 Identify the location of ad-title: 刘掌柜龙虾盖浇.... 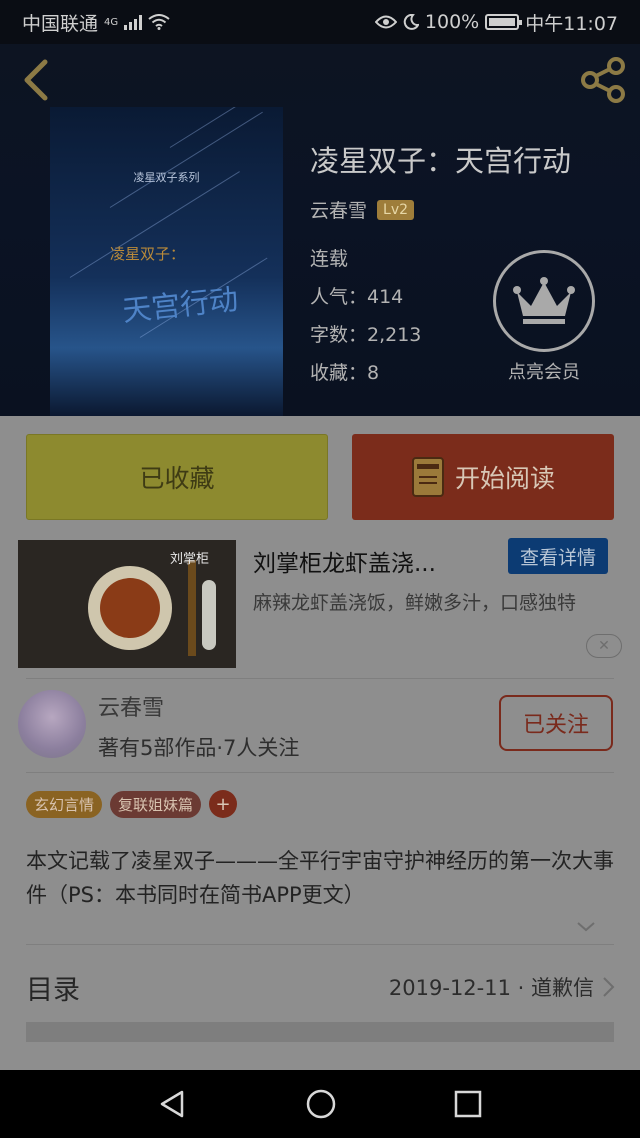
(344, 561).